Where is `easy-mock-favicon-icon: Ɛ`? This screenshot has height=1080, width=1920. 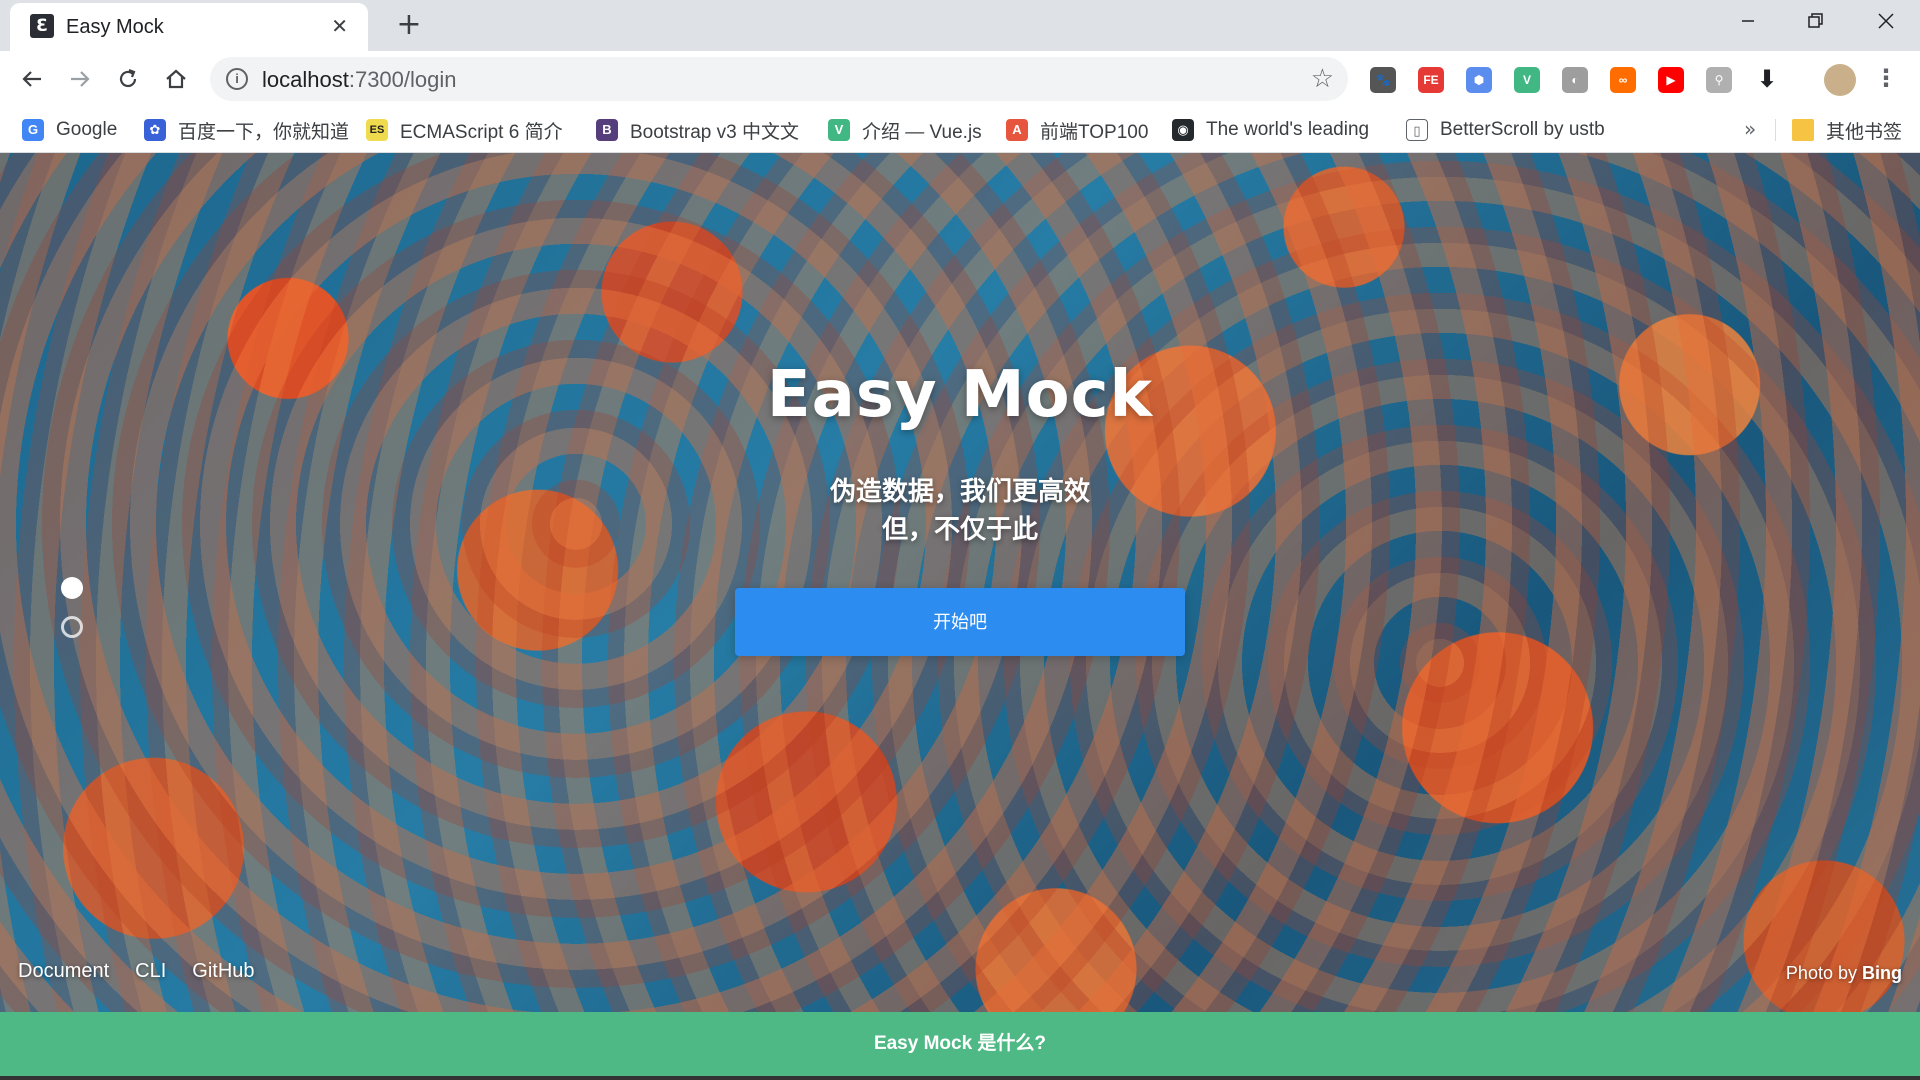 easy-mock-favicon-icon: Ɛ is located at coordinates (42, 26).